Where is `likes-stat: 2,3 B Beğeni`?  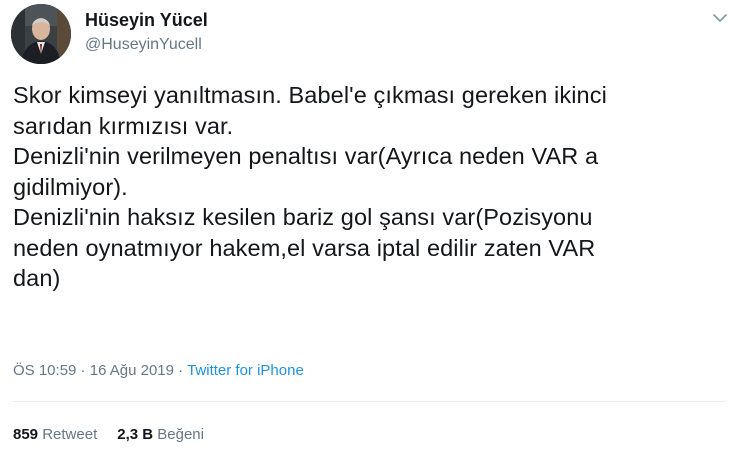 likes-stat: 2,3 B Beğeni is located at coordinates (160, 434).